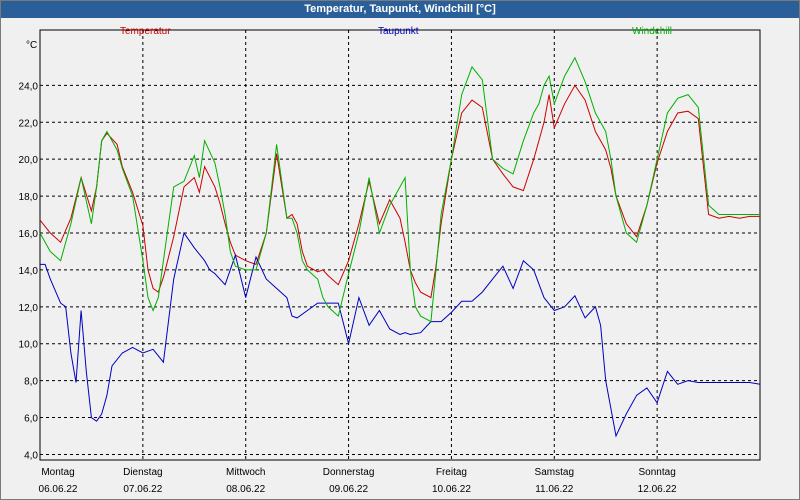  What do you see at coordinates (554, 489) in the screenshot?
I see `x-tick-date: 11.06.22` at bounding box center [554, 489].